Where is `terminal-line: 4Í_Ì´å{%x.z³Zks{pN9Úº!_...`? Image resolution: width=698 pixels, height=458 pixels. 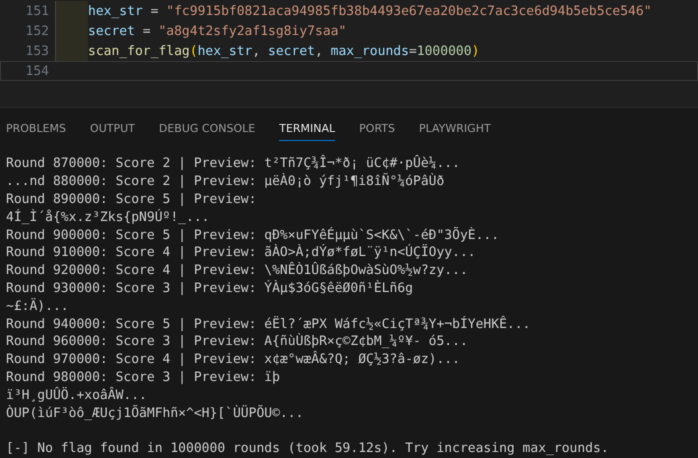
terminal-line: 4Í_Ì´å{%x.z³Zks{pN9Úº!_... is located at coordinates (108, 217).